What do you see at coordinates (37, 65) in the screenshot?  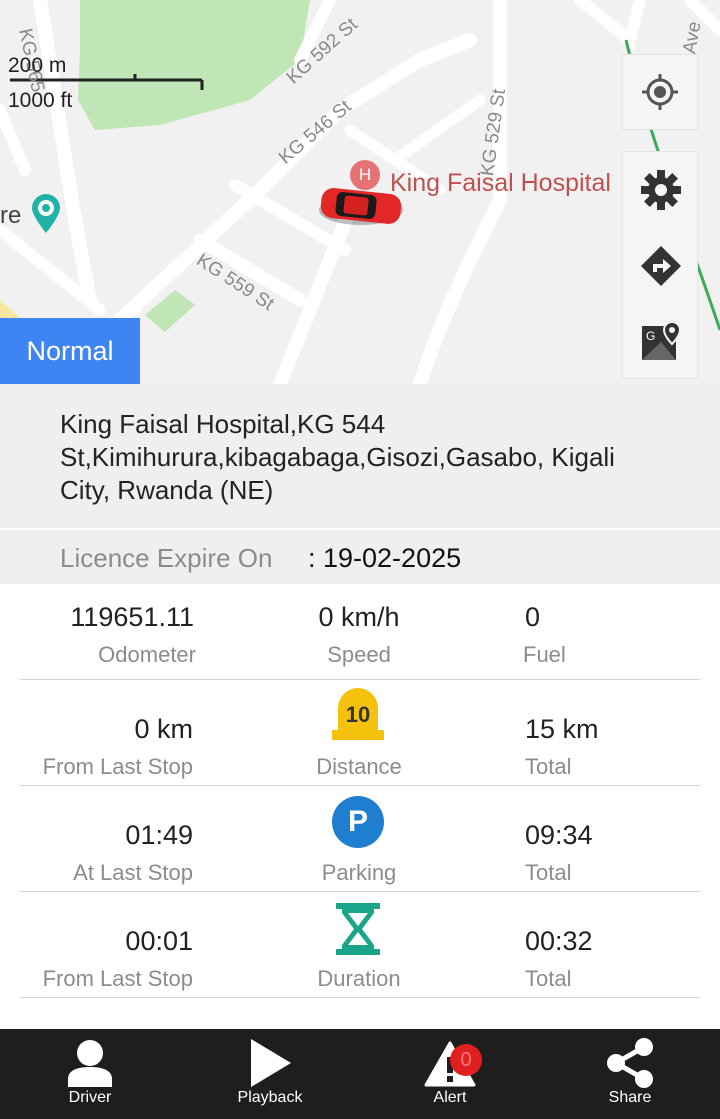 I see `scale-metric: 200 m` at bounding box center [37, 65].